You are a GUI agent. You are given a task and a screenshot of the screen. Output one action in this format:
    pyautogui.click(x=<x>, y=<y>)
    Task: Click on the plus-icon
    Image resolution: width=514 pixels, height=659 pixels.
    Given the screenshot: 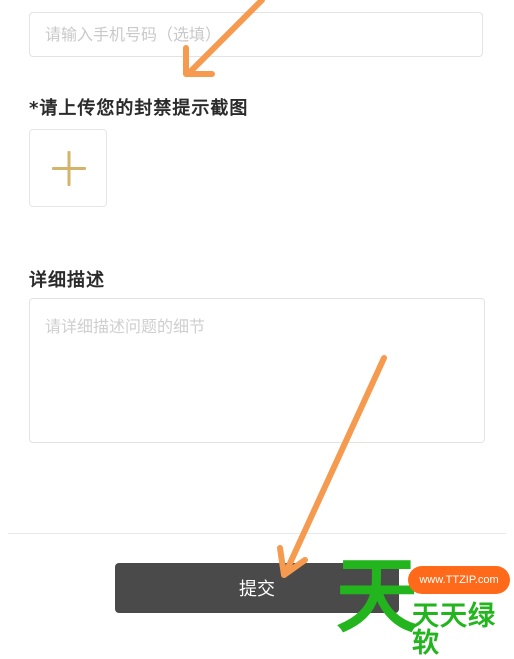 What is the action you would take?
    pyautogui.click(x=69, y=168)
    